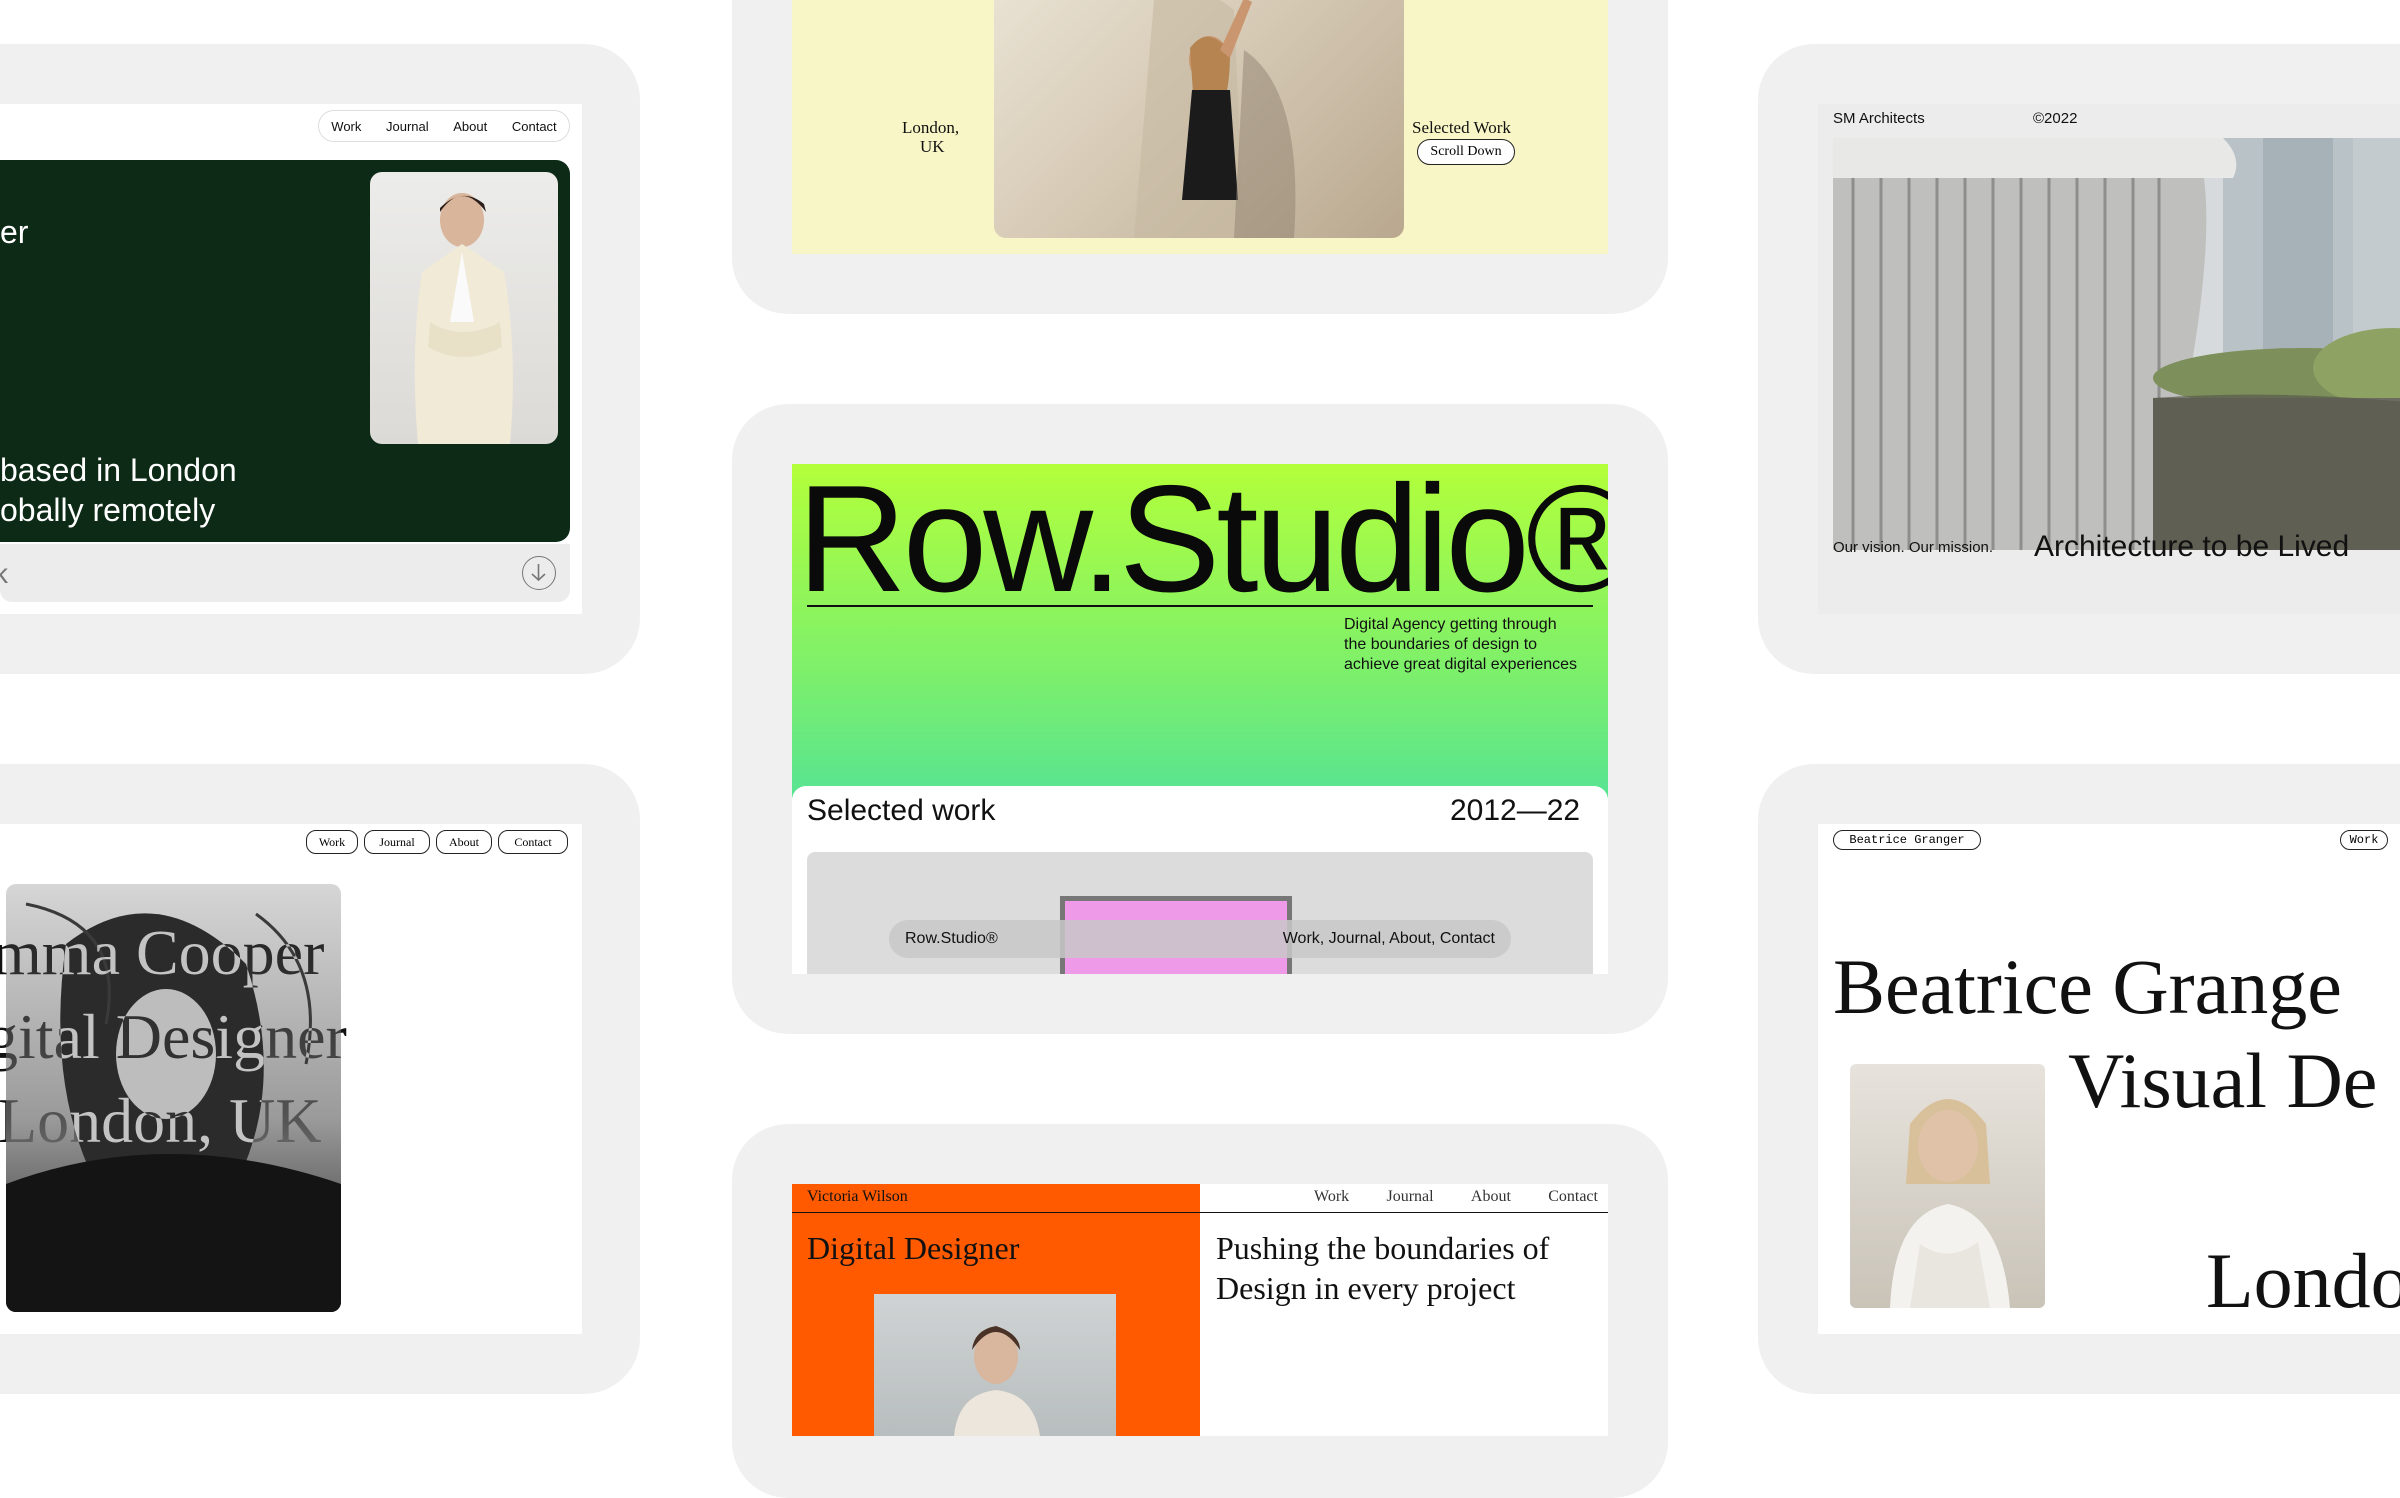 This screenshot has width=2400, height=1498. Describe the element at coordinates (1456, 1197) in the screenshot. I see `victoria-nav: Work Journal About Contact` at that location.